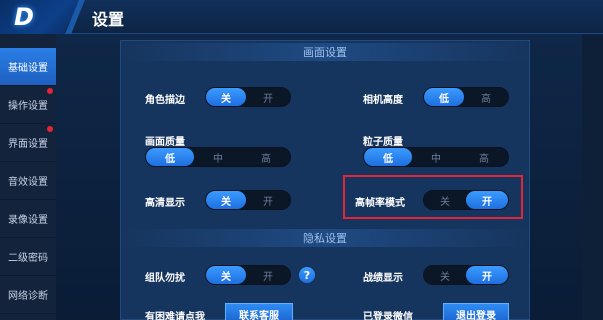 Image resolution: width=603 pixels, height=320 pixels. What do you see at coordinates (445, 275) in the screenshot?
I see `record-off-option: 关` at bounding box center [445, 275].